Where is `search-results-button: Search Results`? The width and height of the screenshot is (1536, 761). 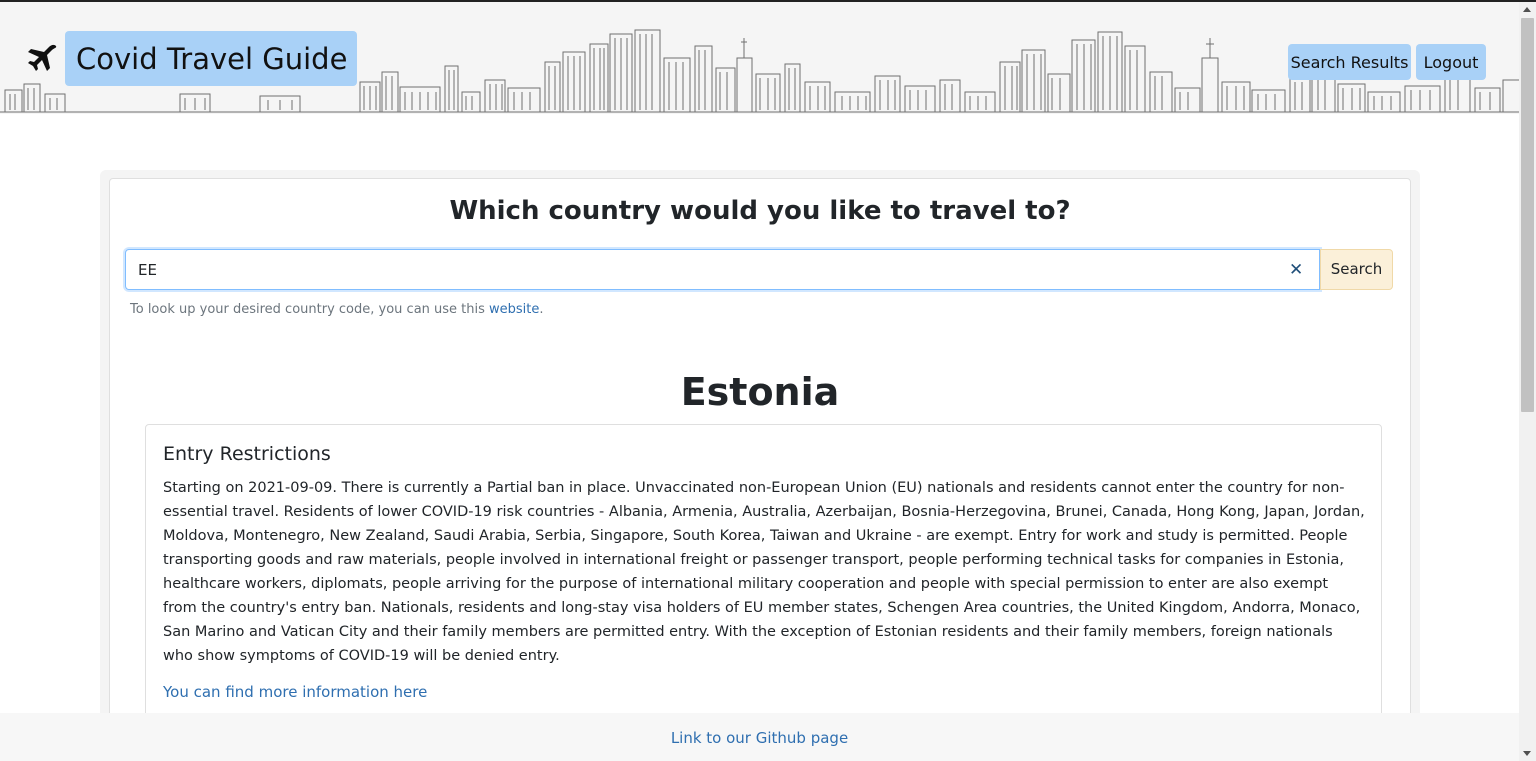
search-results-button: Search Results is located at coordinates (1349, 62).